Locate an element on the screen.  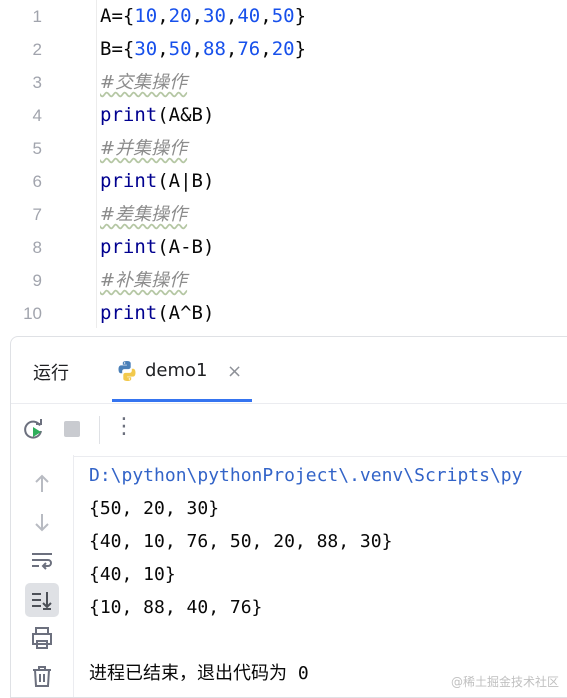
code-text: #交集操作 is located at coordinates (143, 82).